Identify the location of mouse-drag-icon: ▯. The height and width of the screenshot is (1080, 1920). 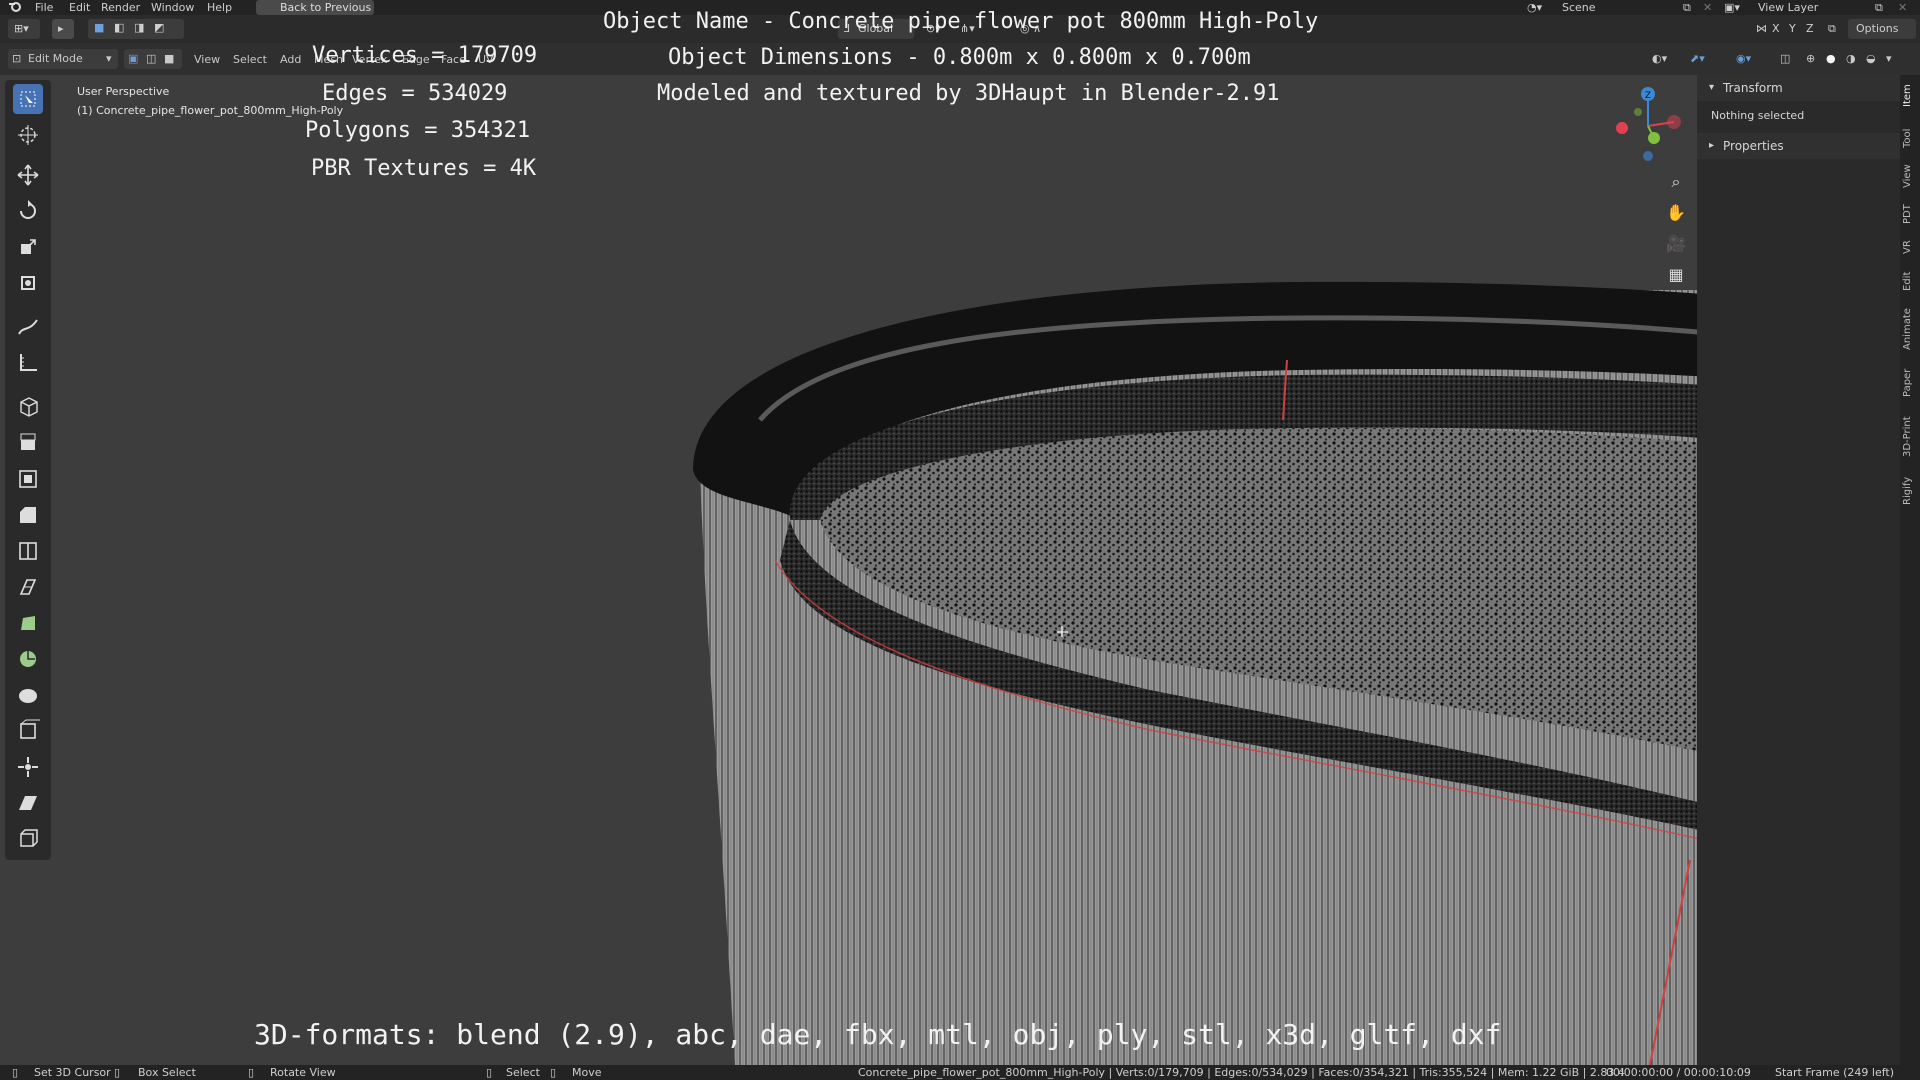
(117, 1072).